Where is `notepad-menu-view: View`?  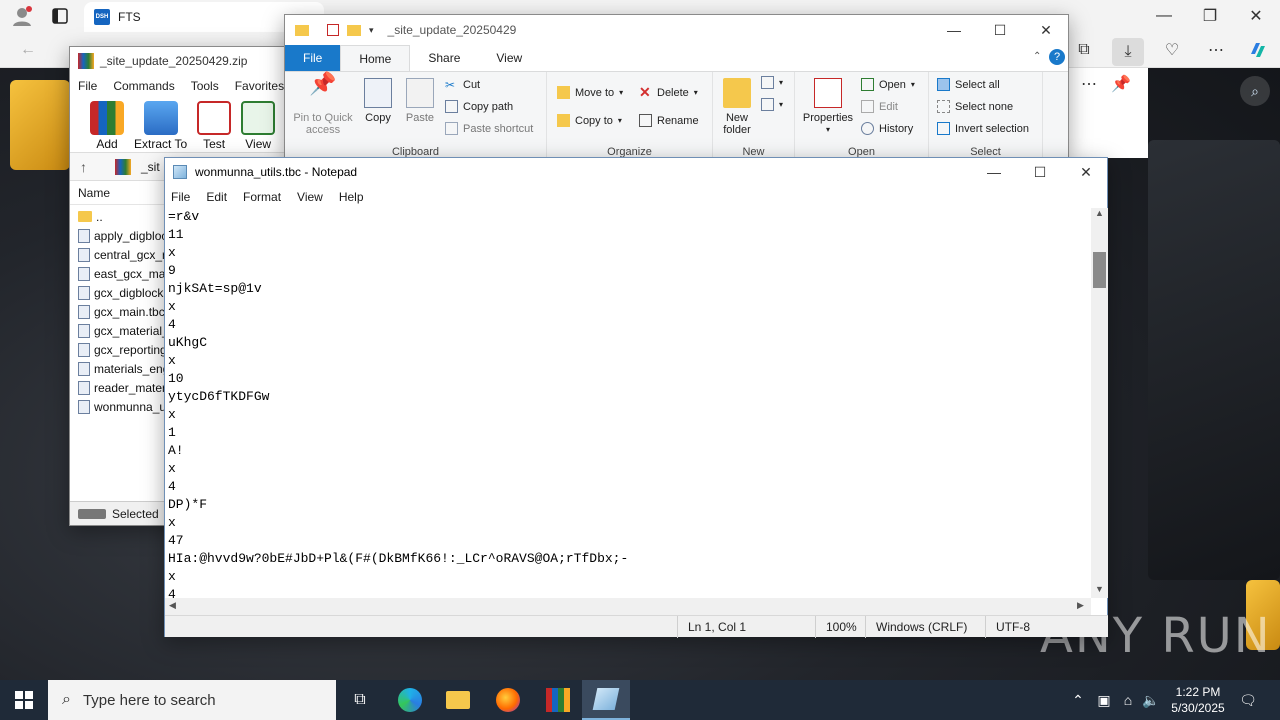 notepad-menu-view: View is located at coordinates (310, 197).